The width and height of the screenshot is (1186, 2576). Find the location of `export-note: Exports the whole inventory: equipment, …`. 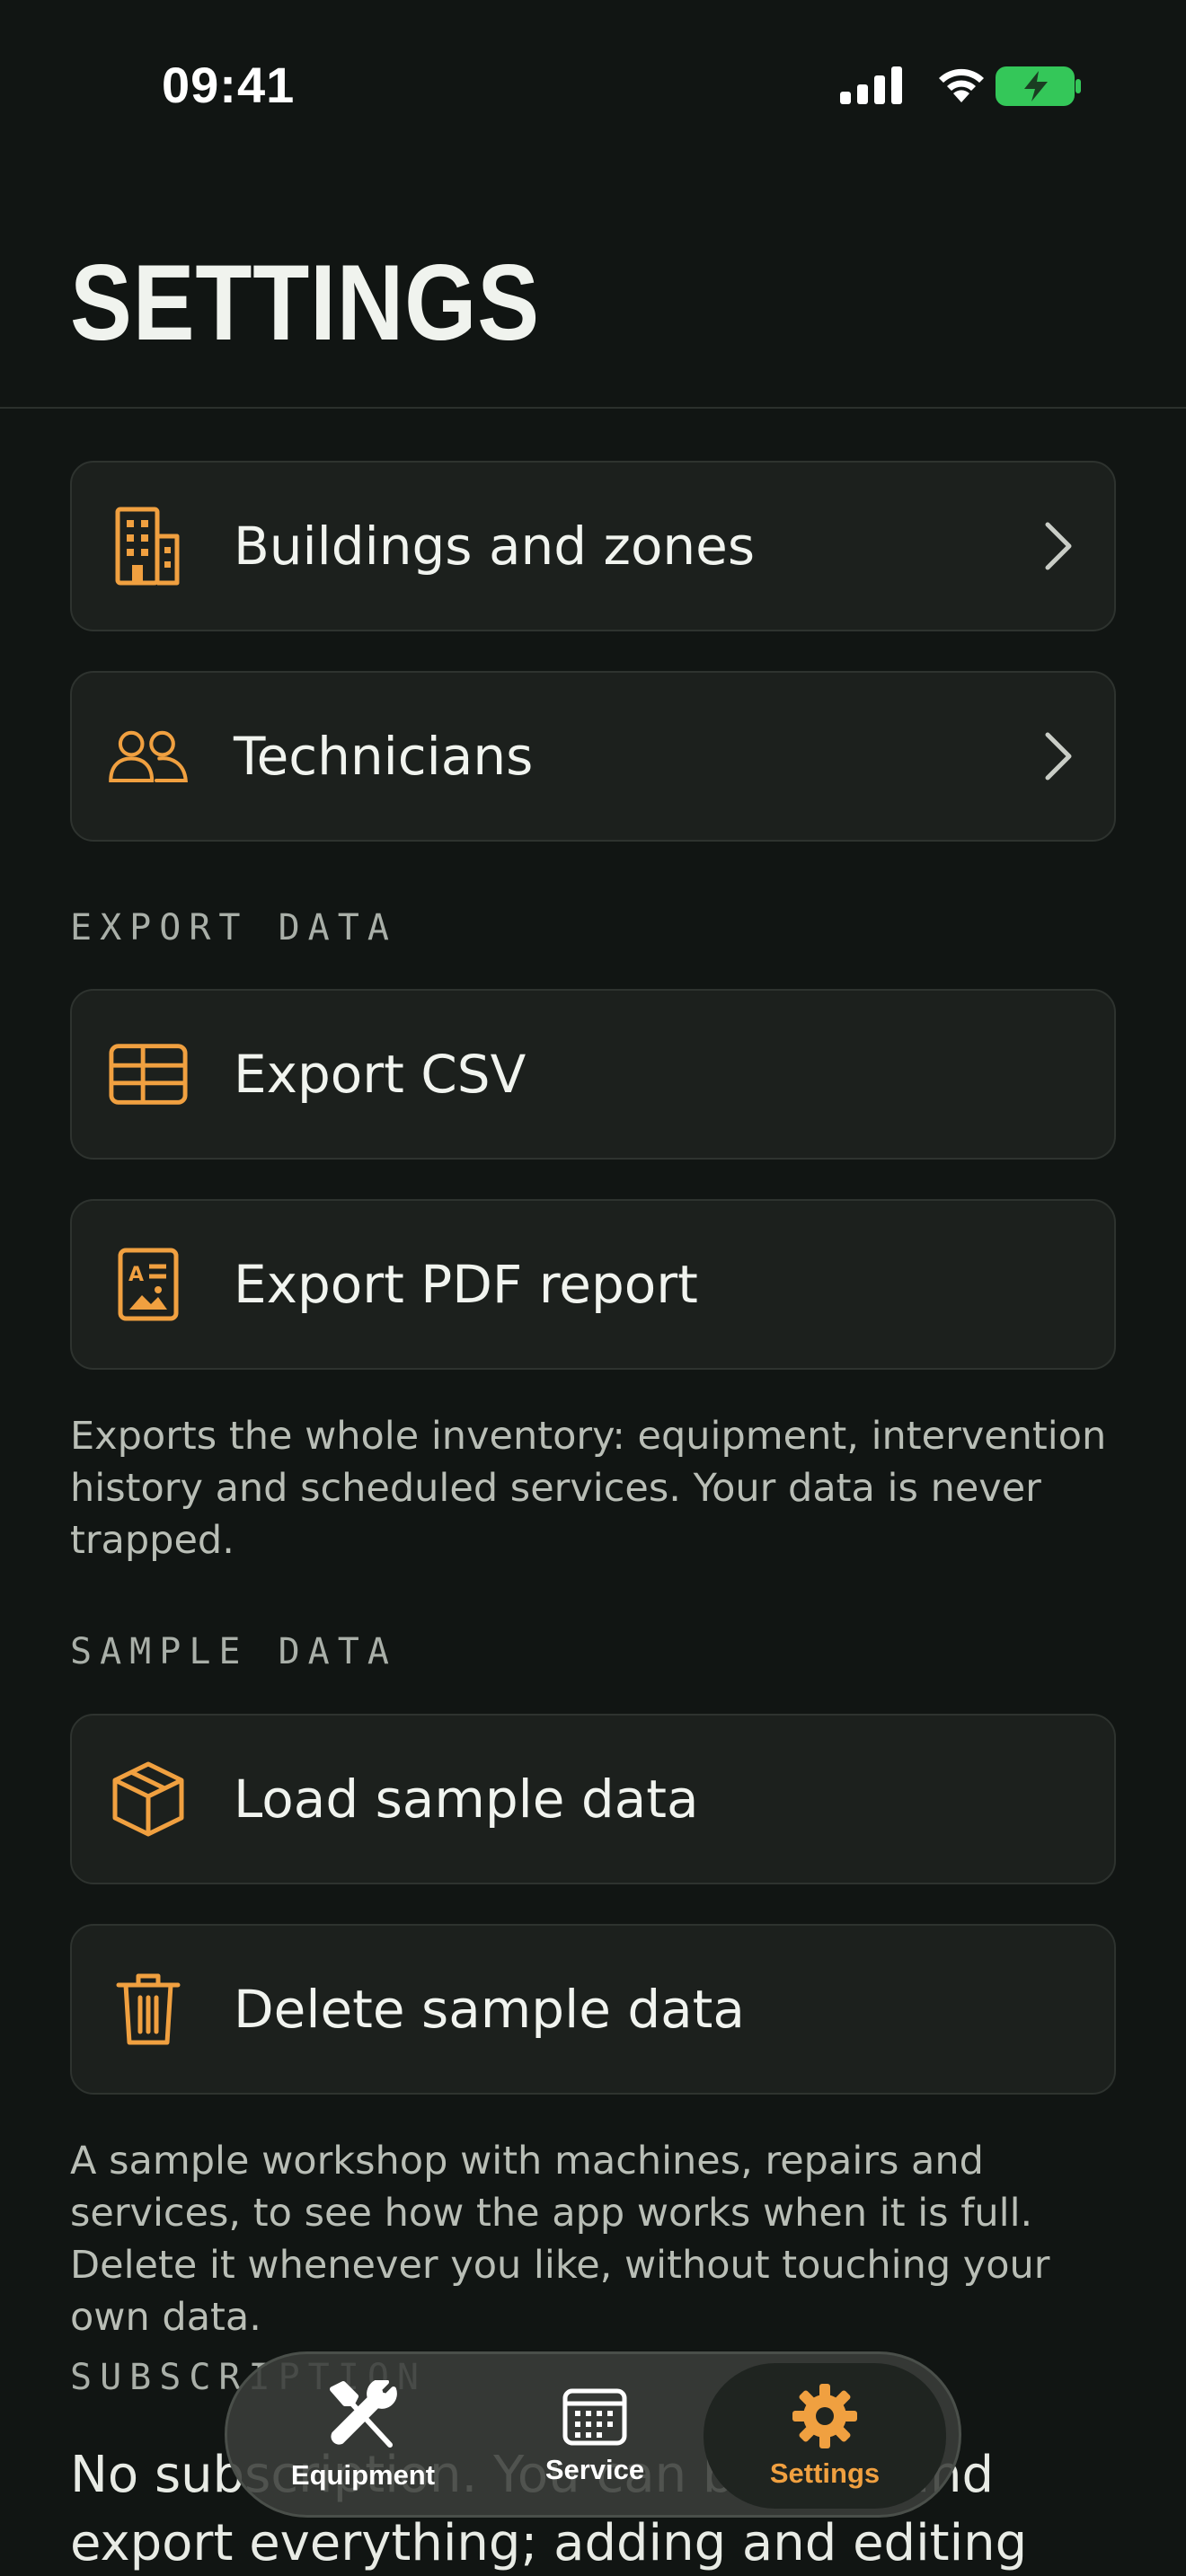

export-note: Exports the whole inventory: equipment, … is located at coordinates (588, 1488).